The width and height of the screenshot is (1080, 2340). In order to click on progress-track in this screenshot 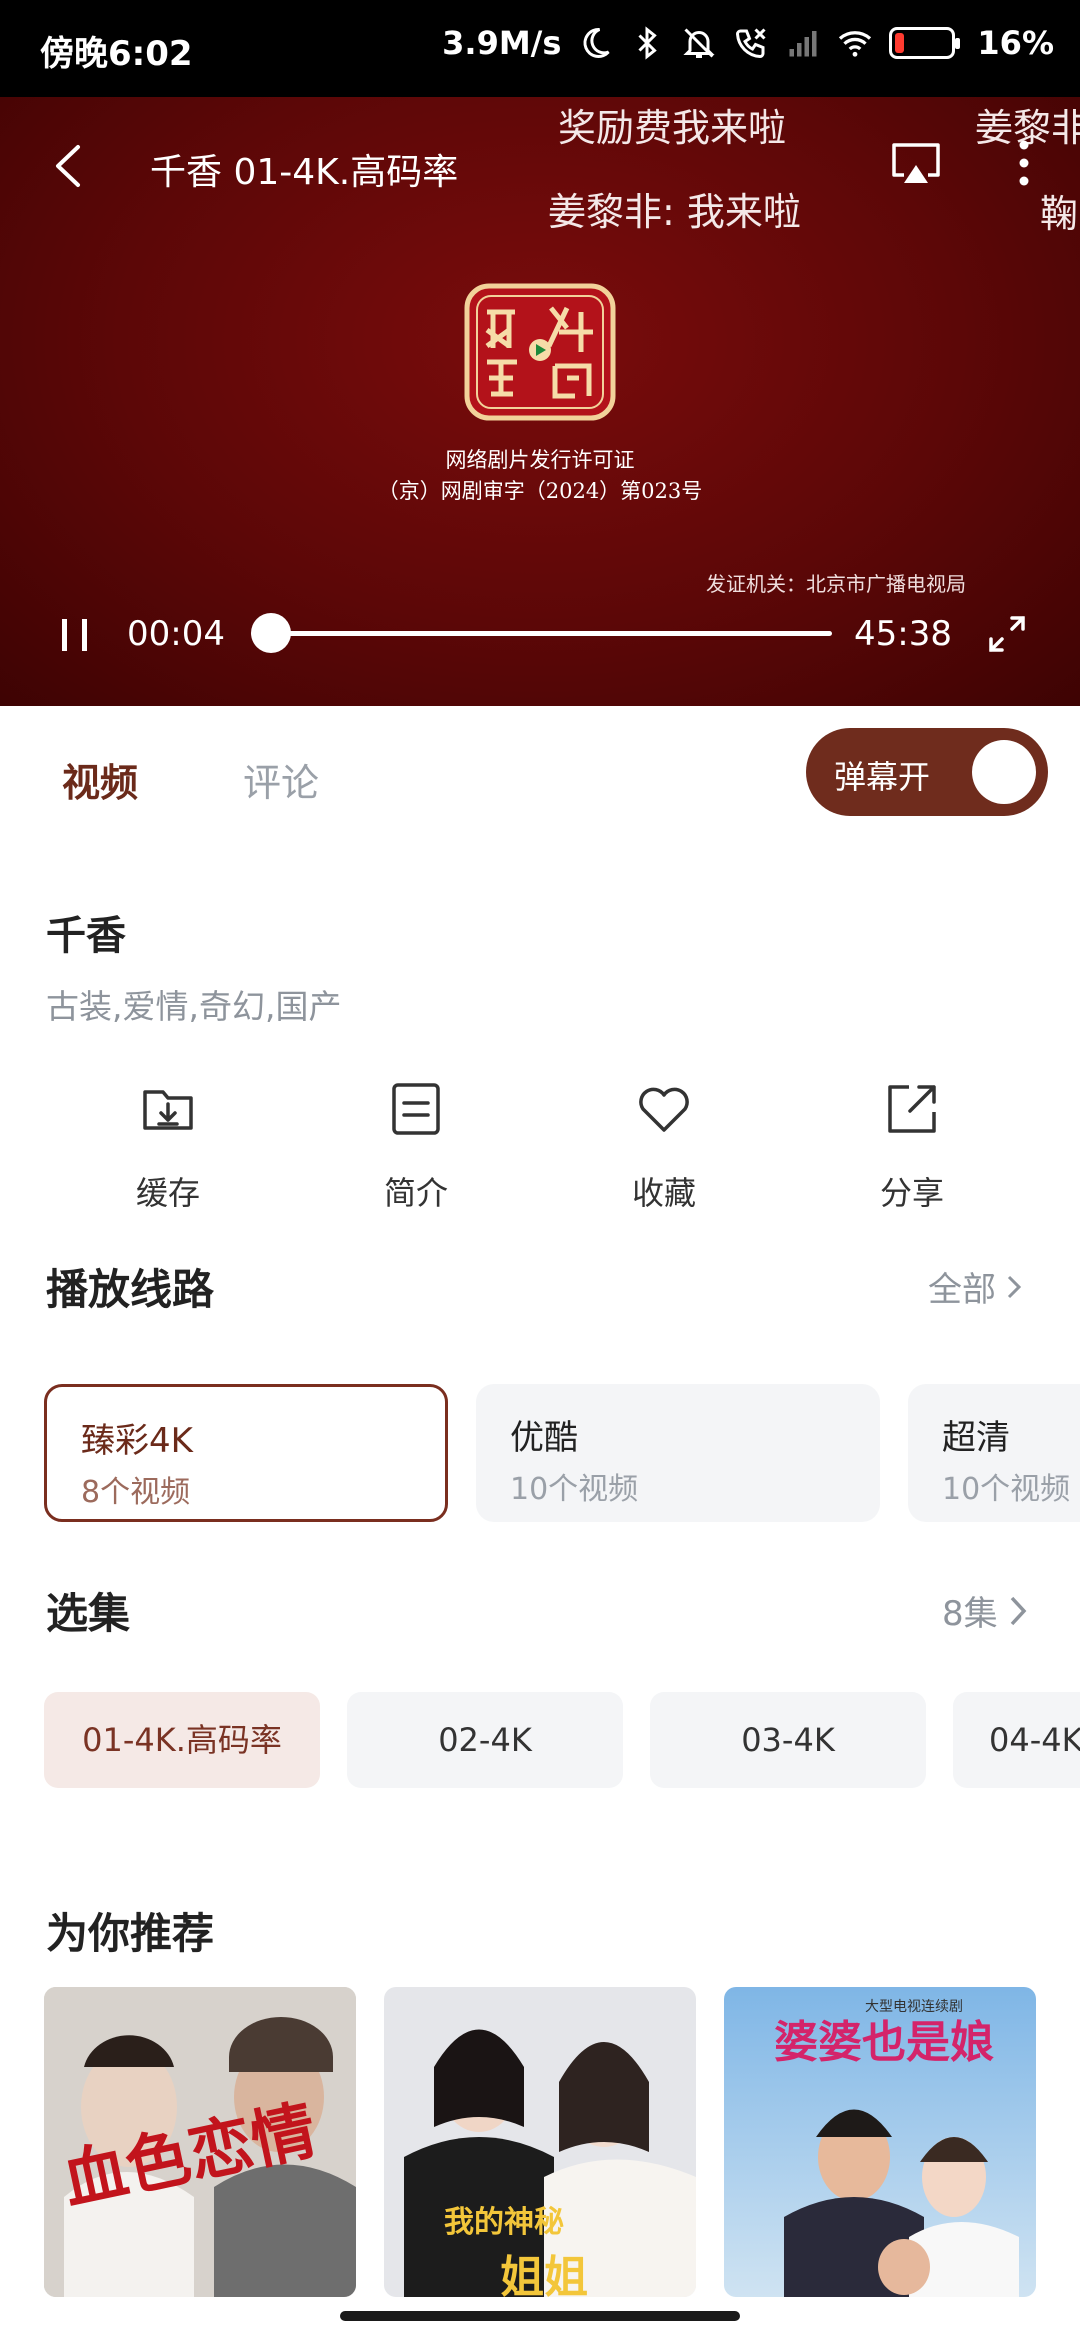, I will do `click(551, 633)`.